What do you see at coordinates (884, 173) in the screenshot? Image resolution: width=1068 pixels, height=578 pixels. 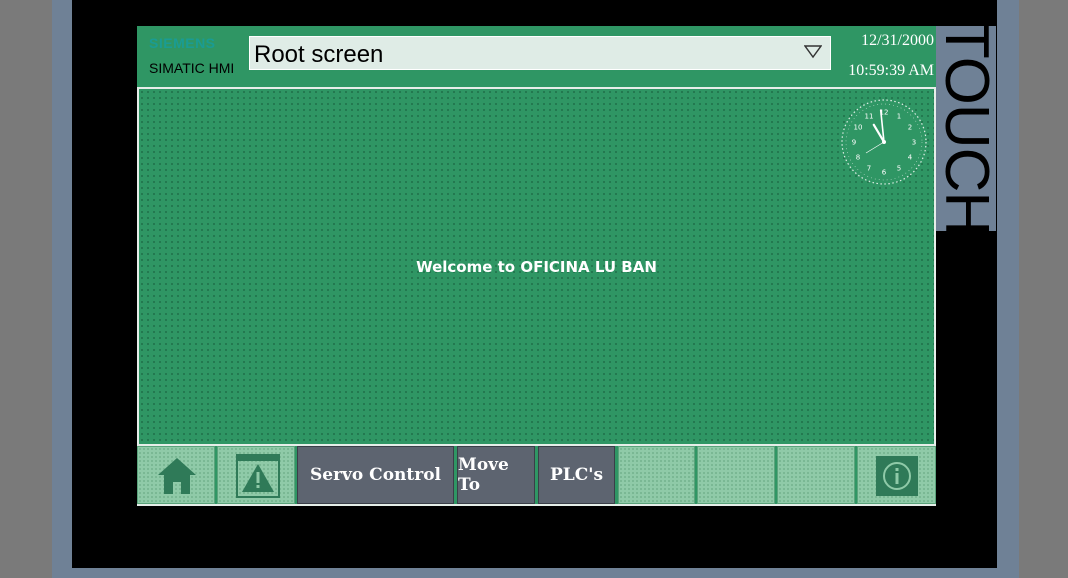 I see `clock-number: 6` at bounding box center [884, 173].